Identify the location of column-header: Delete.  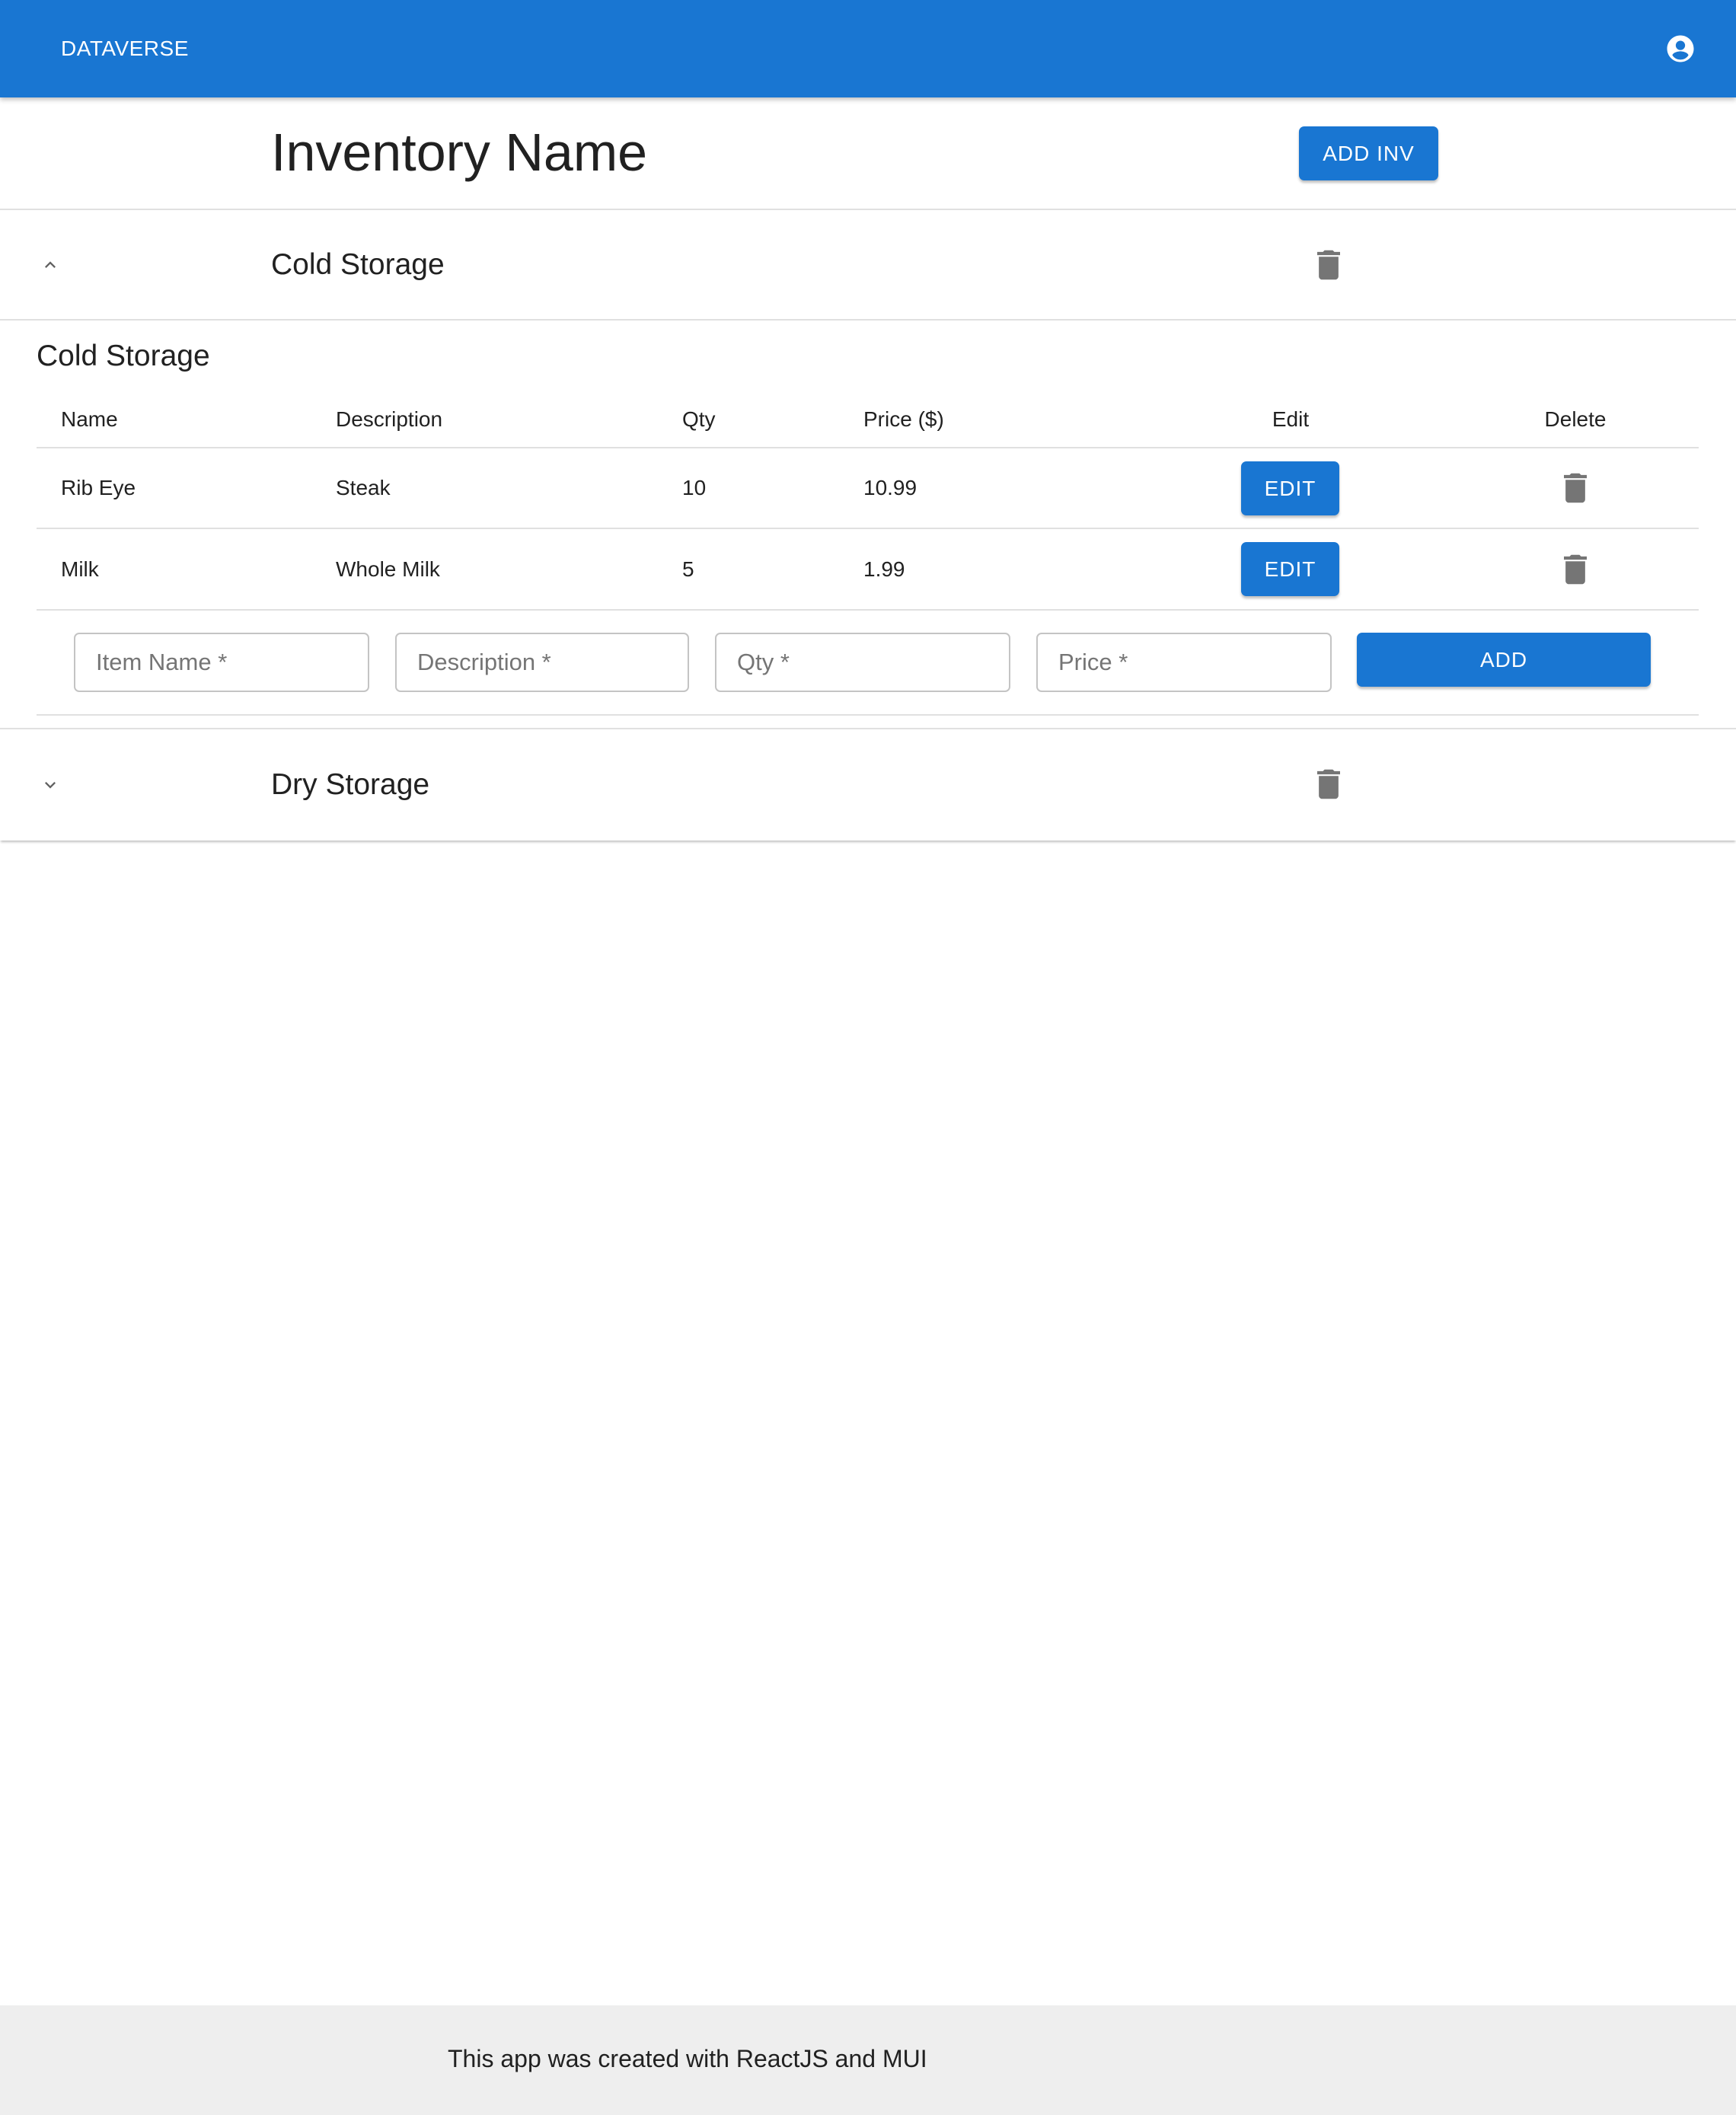
(1575, 419).